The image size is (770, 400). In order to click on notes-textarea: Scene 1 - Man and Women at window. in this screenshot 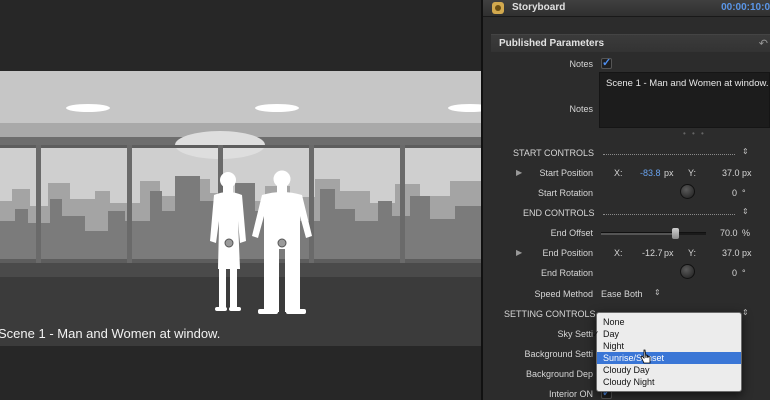, I will do `click(684, 100)`.